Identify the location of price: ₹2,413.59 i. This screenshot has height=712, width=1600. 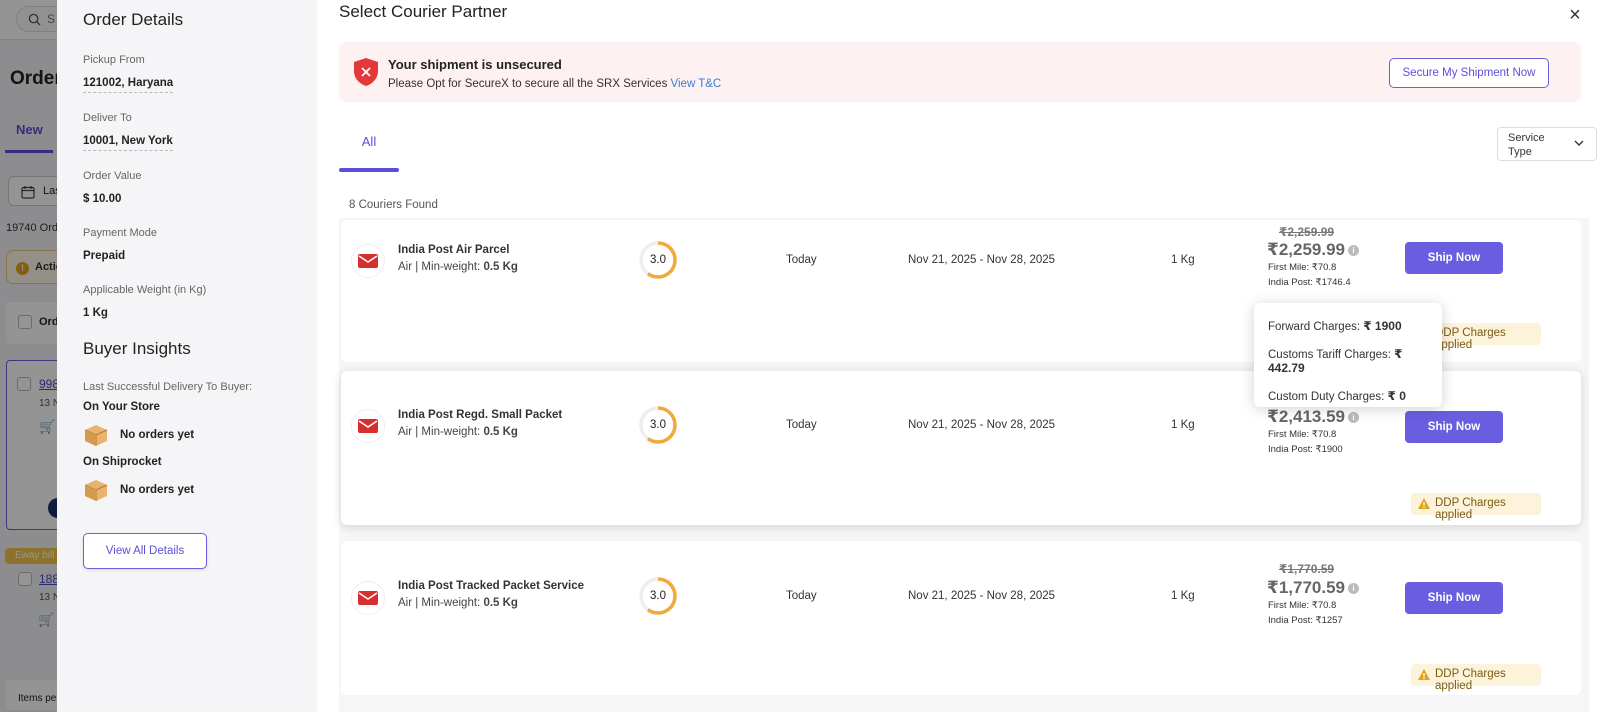
(1313, 417).